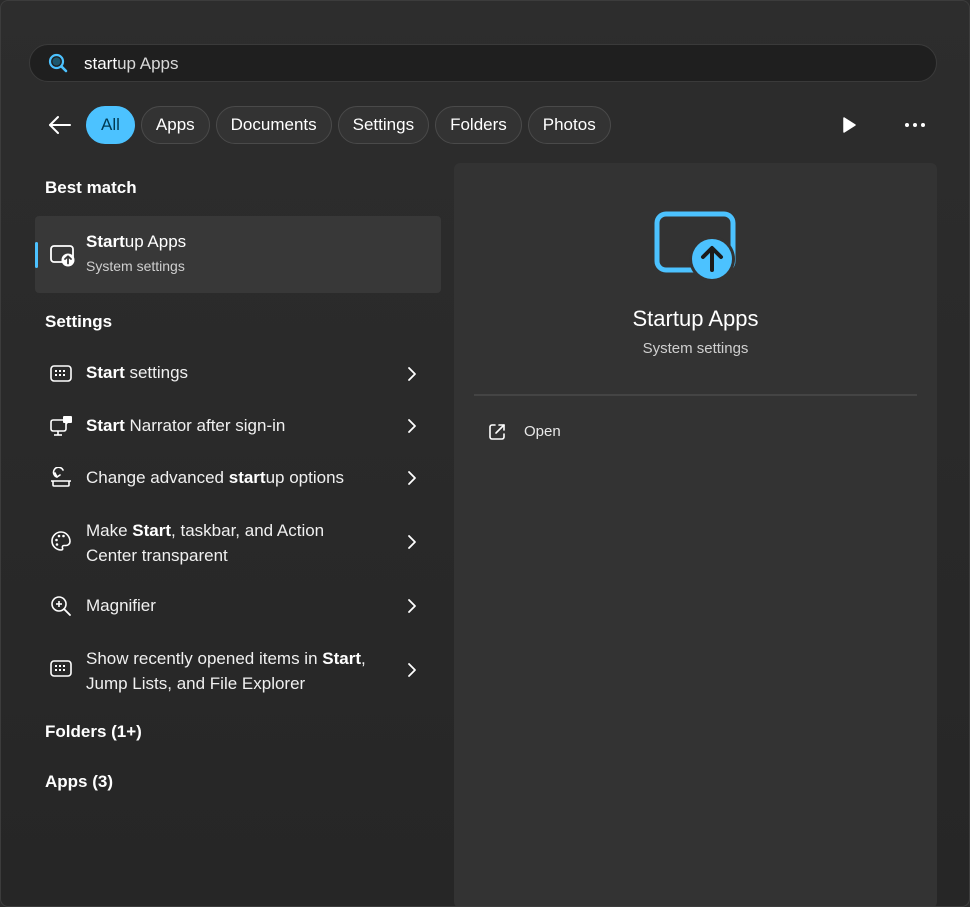 This screenshot has height=907, width=970. What do you see at coordinates (175, 125) in the screenshot?
I see `tab-apps: Apps` at bounding box center [175, 125].